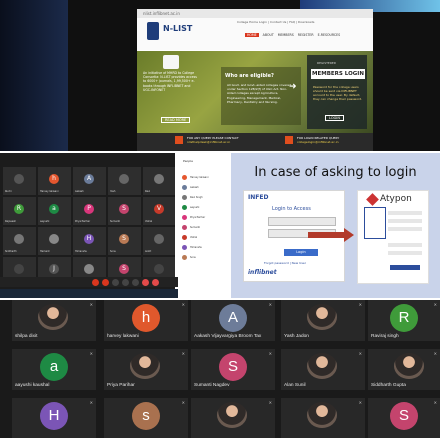  Describe the element at coordinates (89, 211) in the screenshot. I see `participant-tile: P Priya Parihar` at that location.